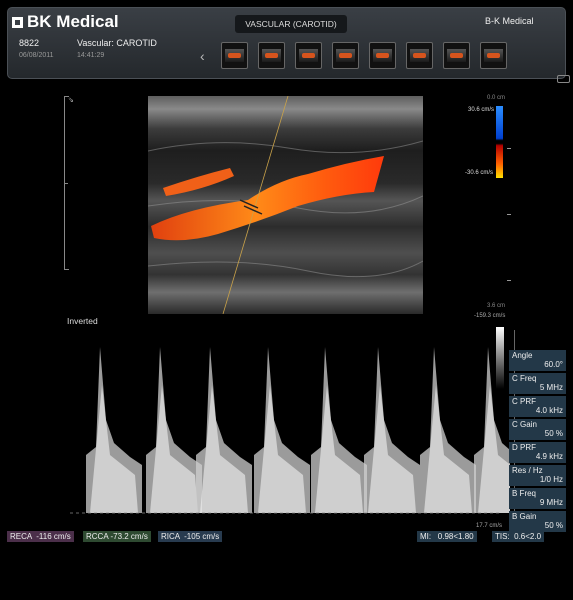 The height and width of the screenshot is (600, 573). Describe the element at coordinates (490, 316) in the screenshot. I see `spectral-velocity-top: -159.3 cm/s` at that location.